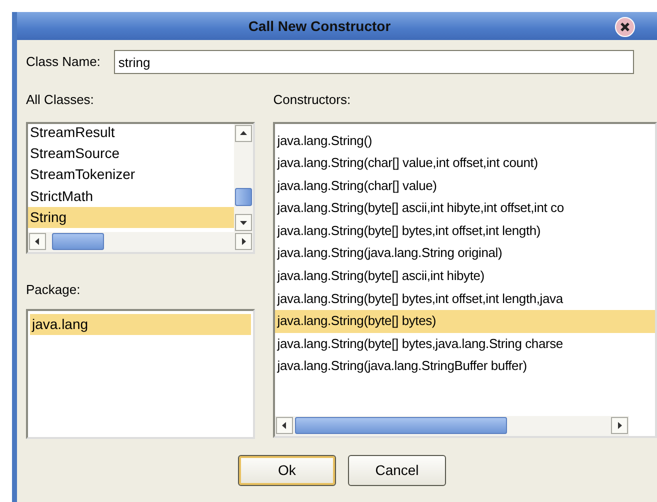 The height and width of the screenshot is (502, 657). I want to click on close-icon, so click(625, 27).